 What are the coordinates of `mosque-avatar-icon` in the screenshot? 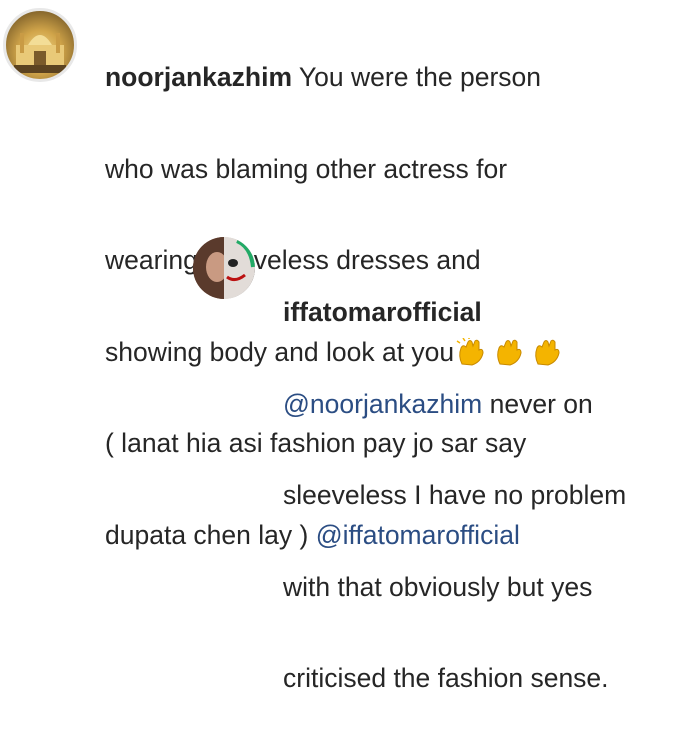 It's located at (40, 53).